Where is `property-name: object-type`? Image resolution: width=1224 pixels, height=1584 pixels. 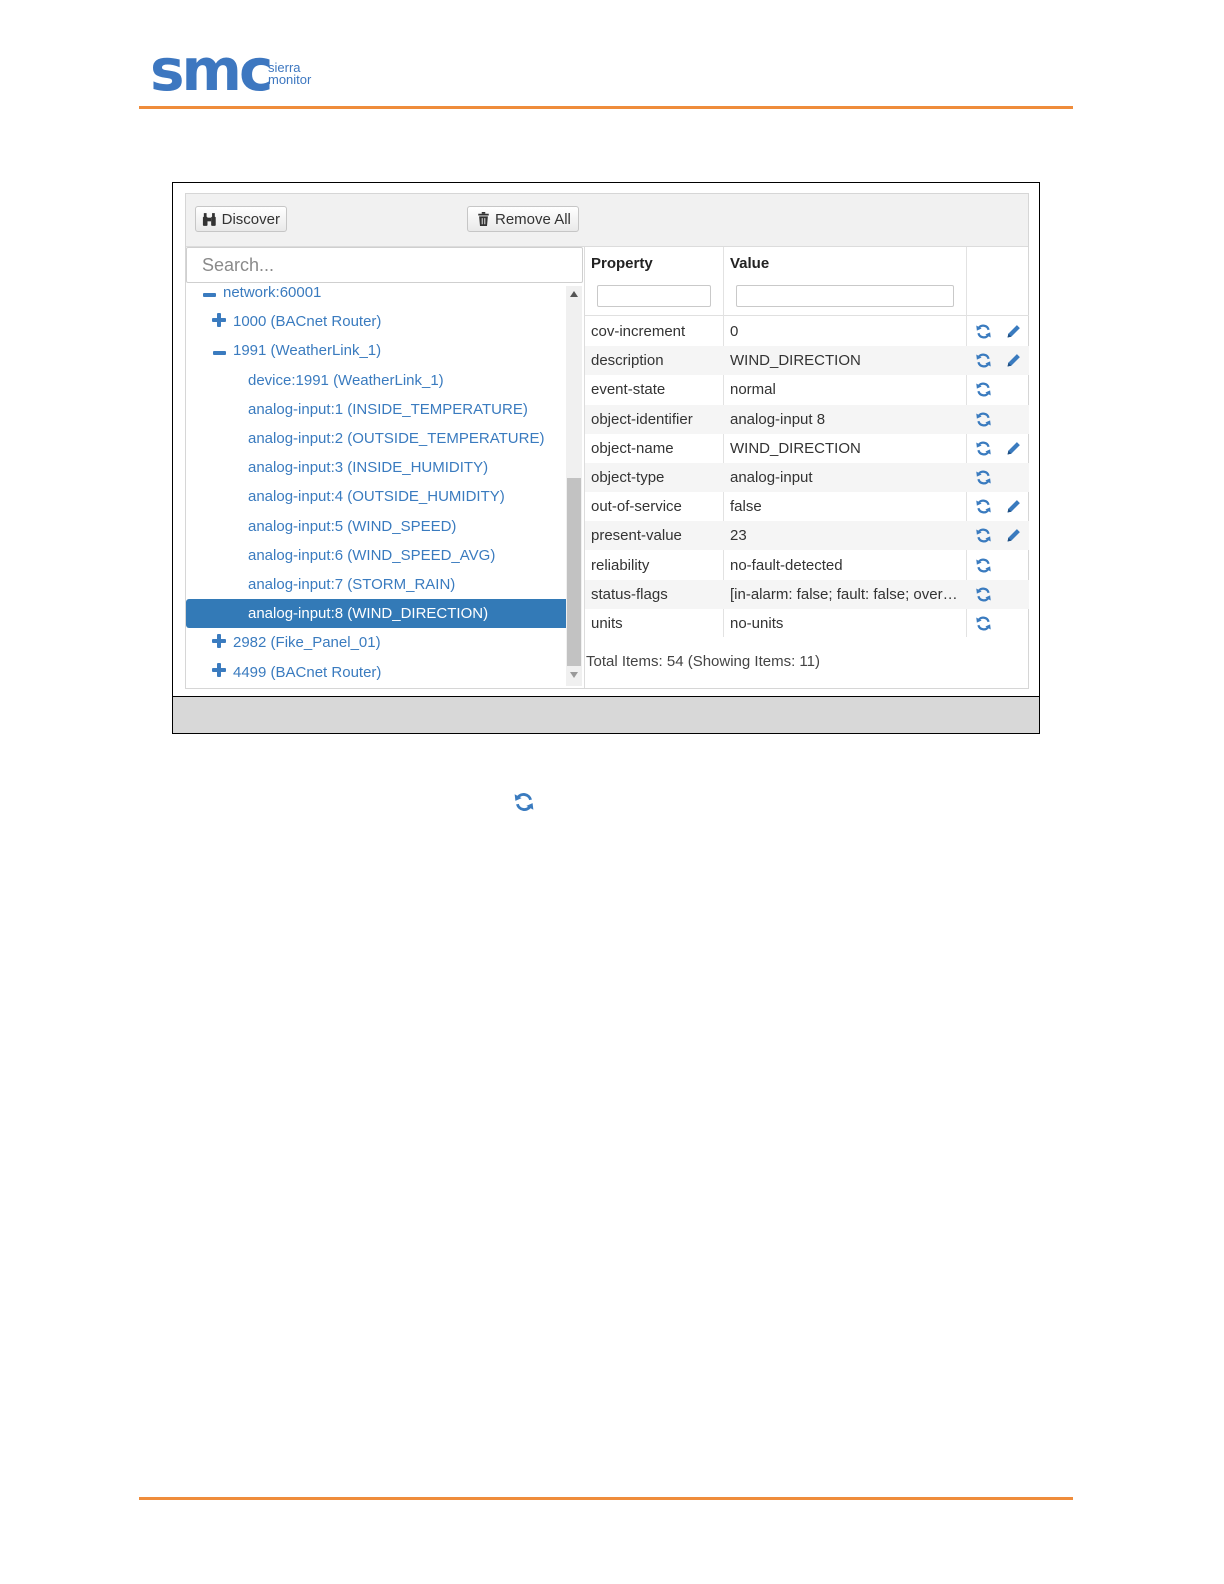
property-name: object-type is located at coordinates (628, 477).